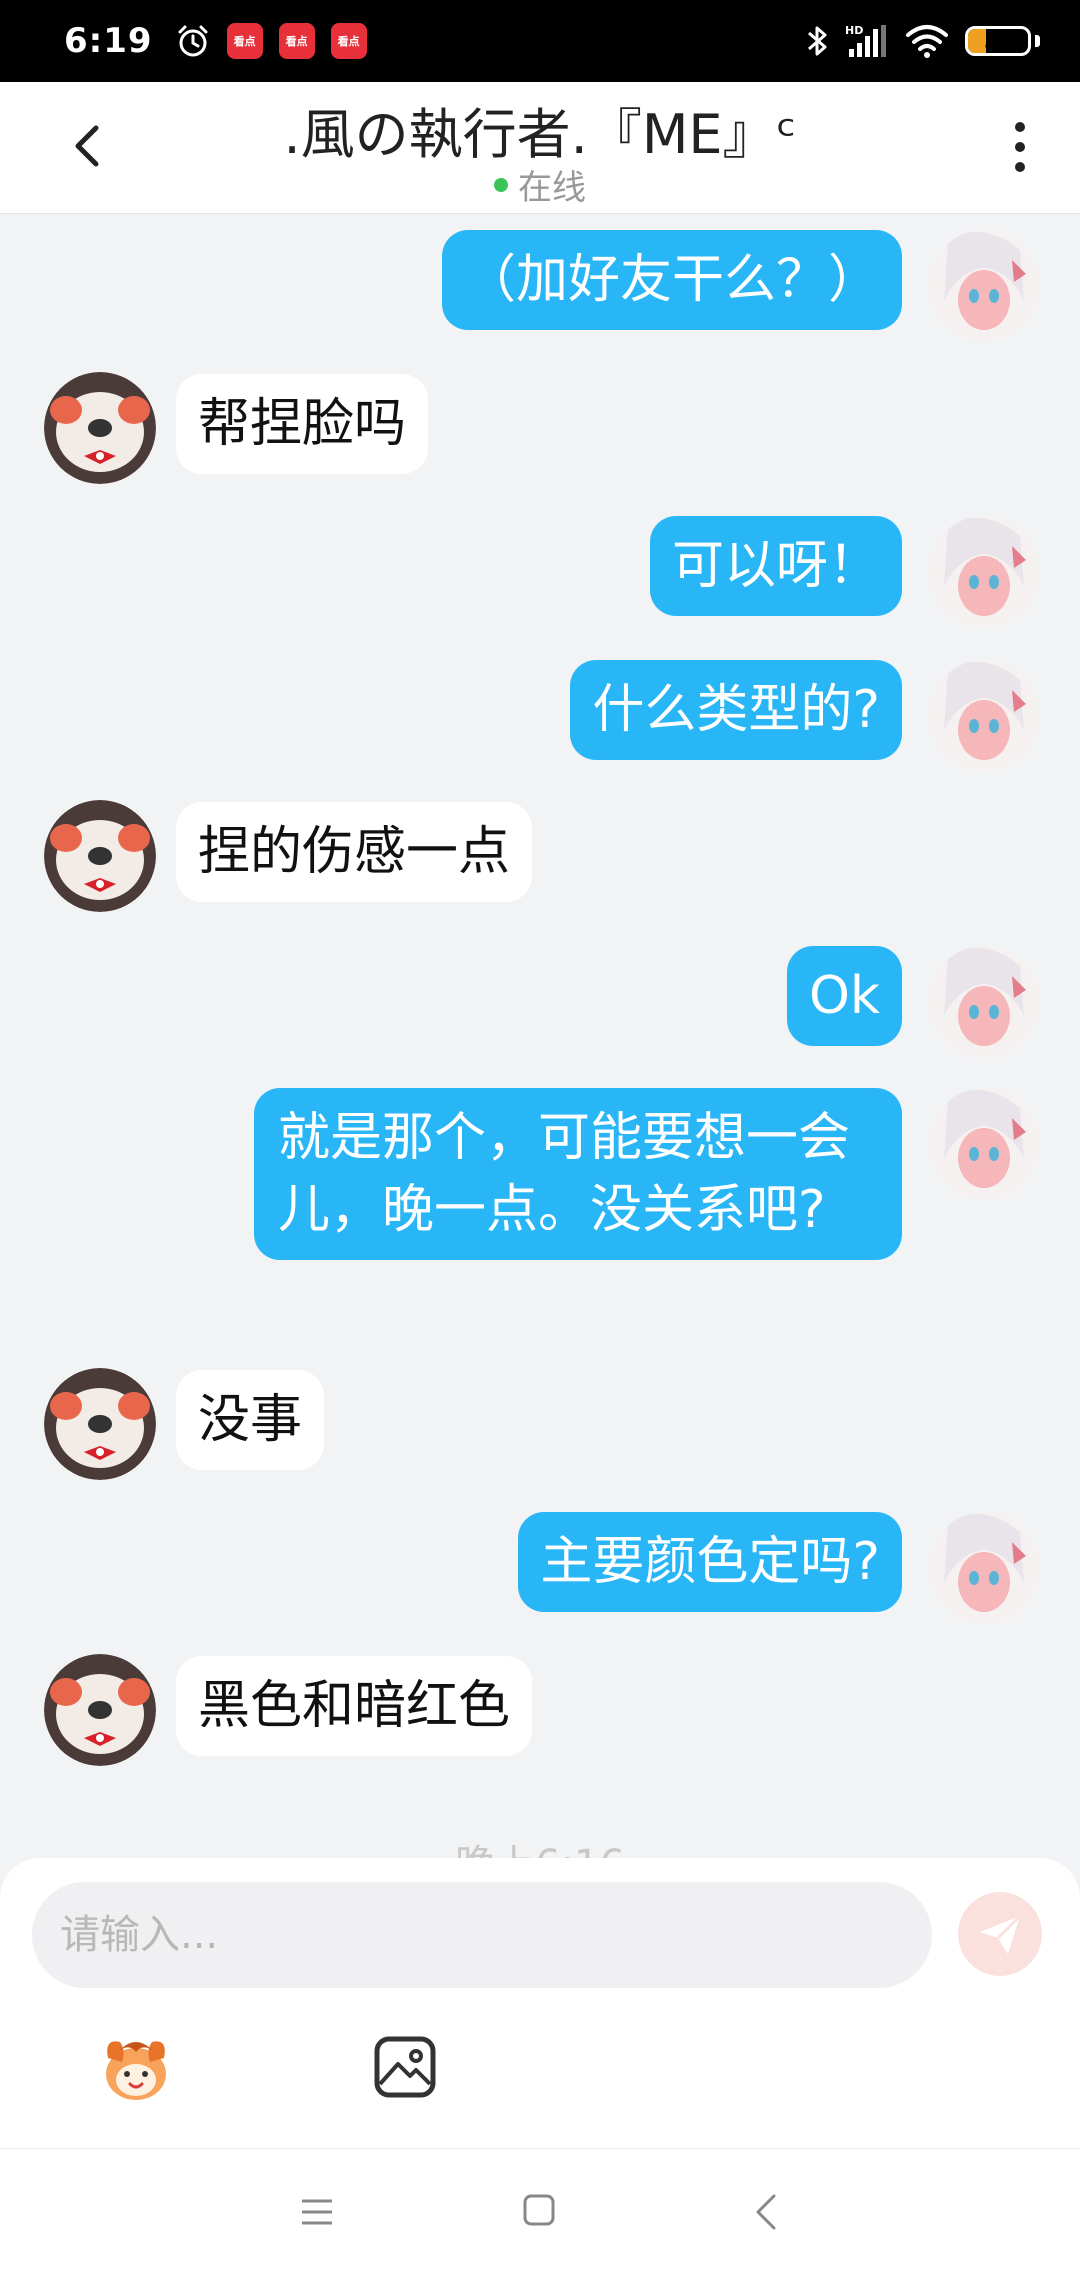 This screenshot has height=2280, width=1080. What do you see at coordinates (501, 184) in the screenshot?
I see `online-dot-icon` at bounding box center [501, 184].